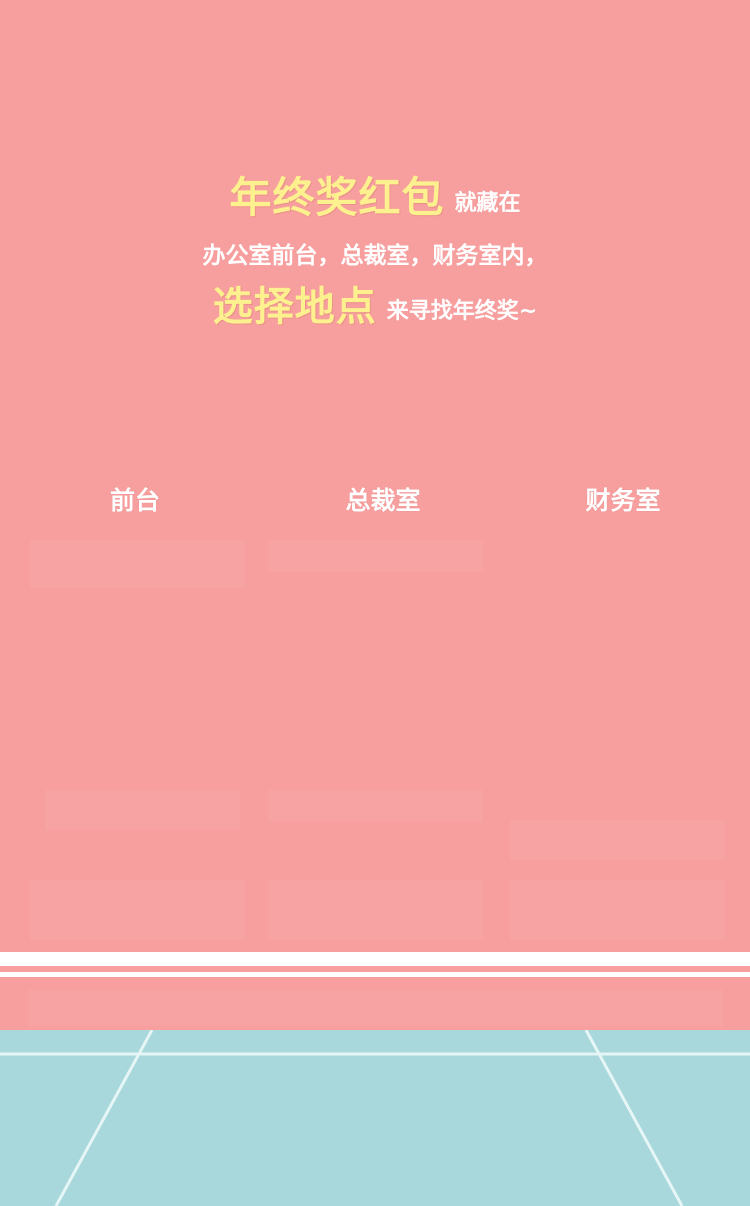 Image resolution: width=750 pixels, height=1206 pixels. I want to click on headline-line-1-rest: 就藏在, so click(487, 203).